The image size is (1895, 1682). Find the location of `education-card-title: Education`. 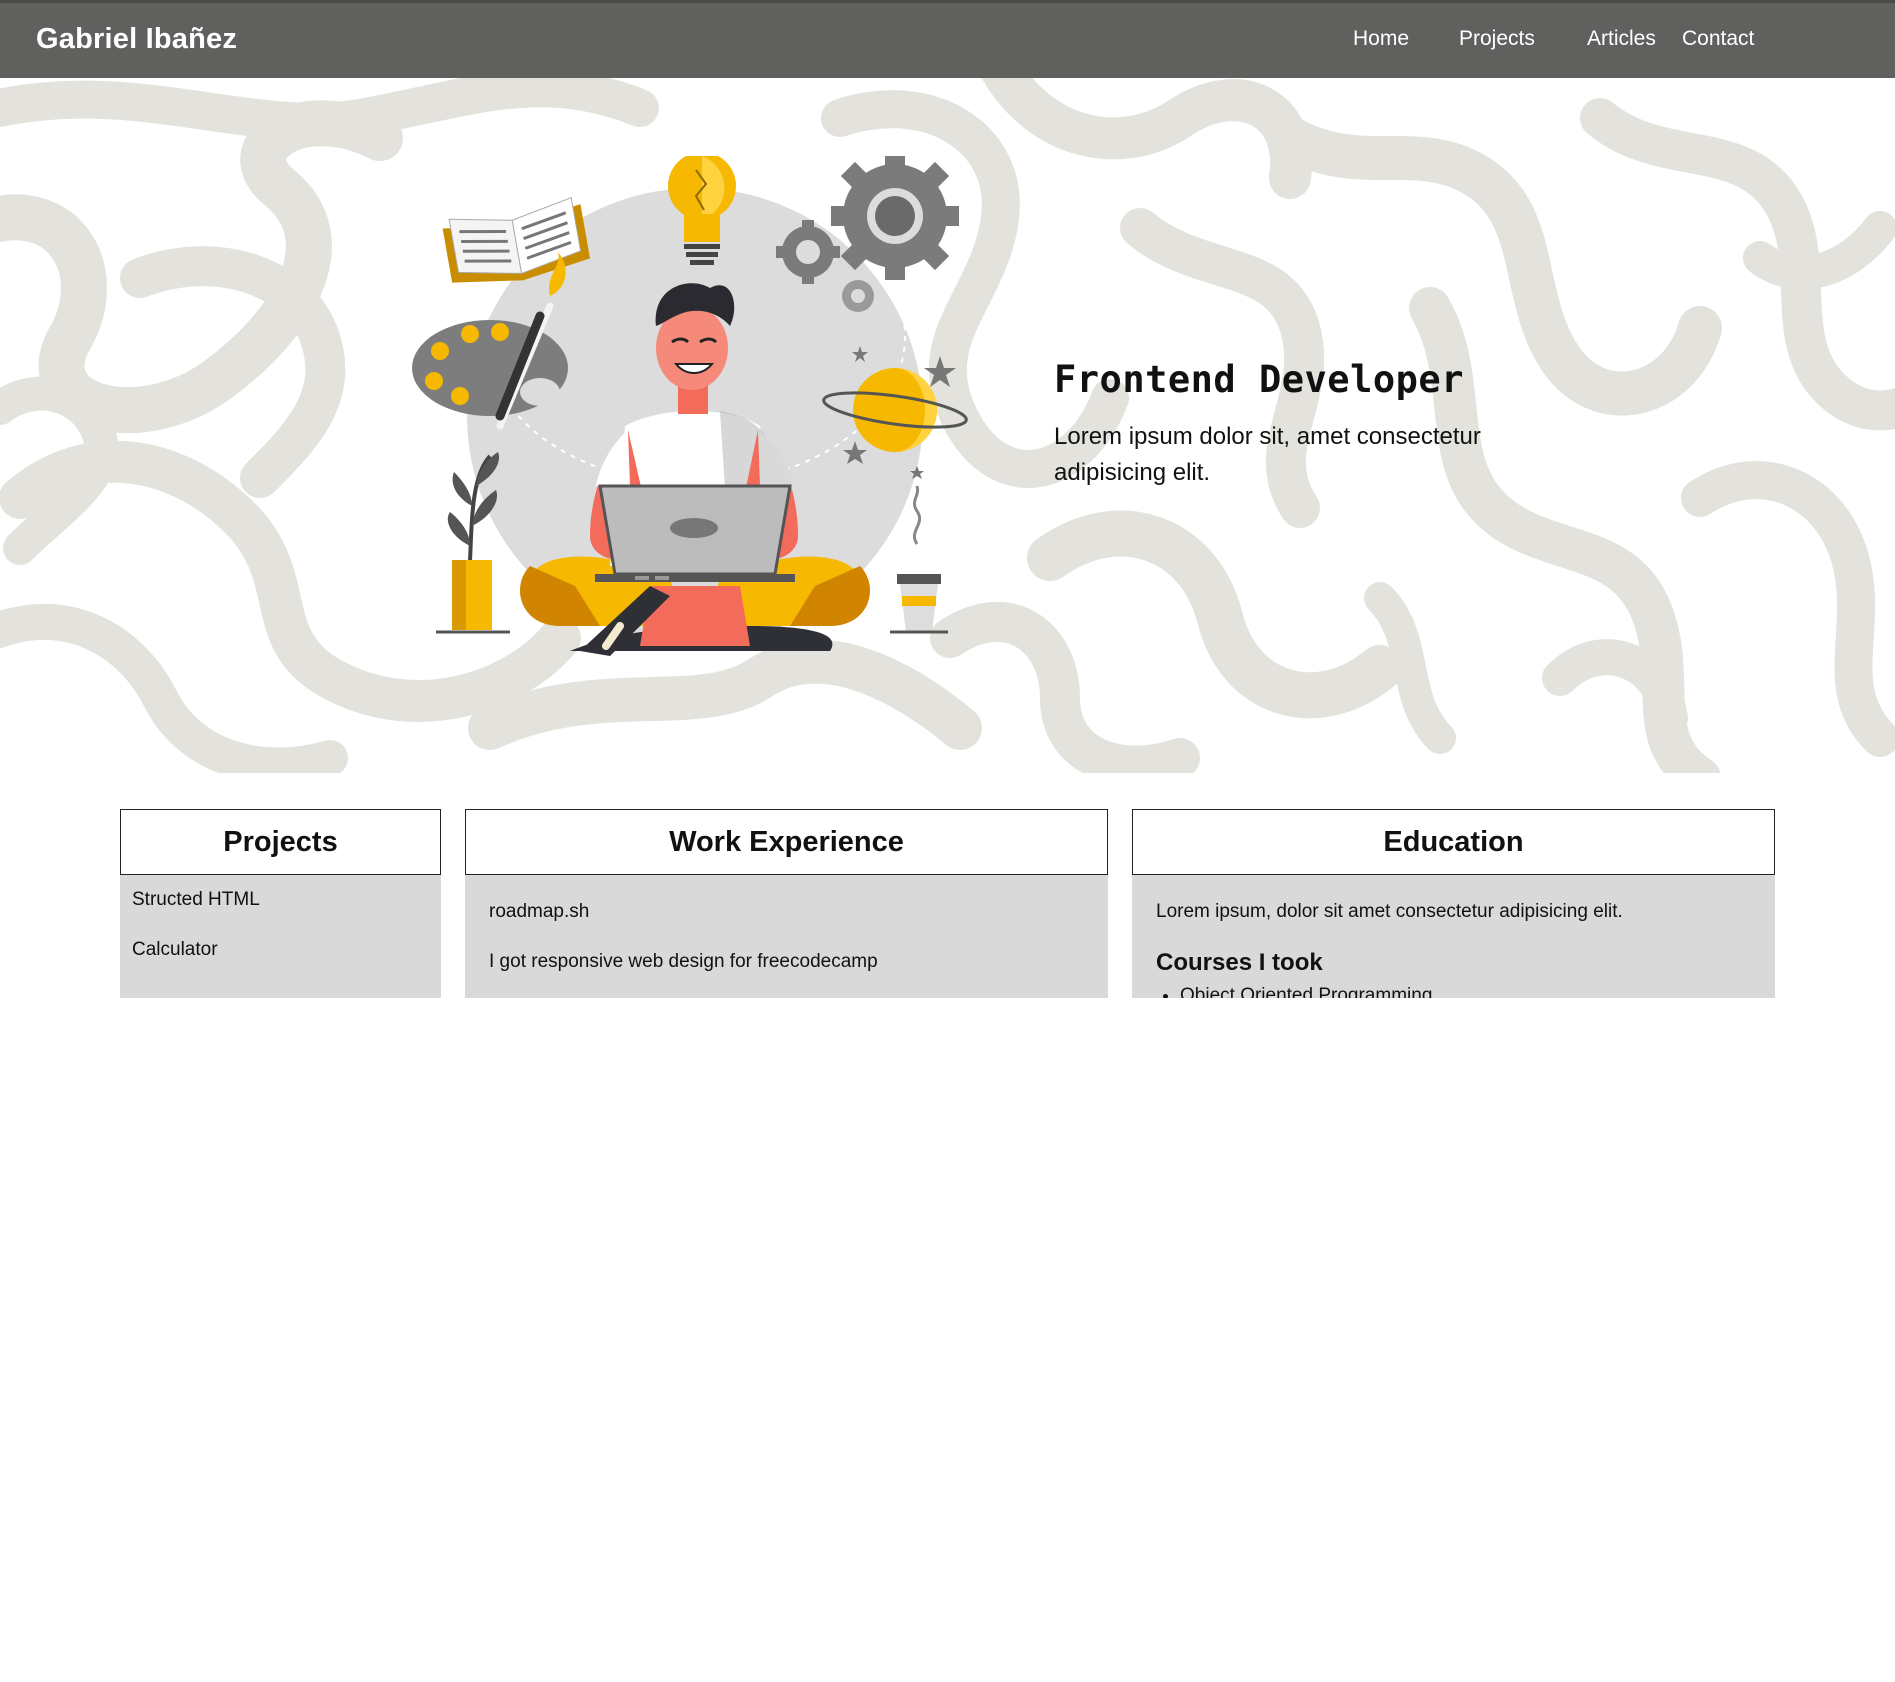

education-card-title: Education is located at coordinates (1453, 842).